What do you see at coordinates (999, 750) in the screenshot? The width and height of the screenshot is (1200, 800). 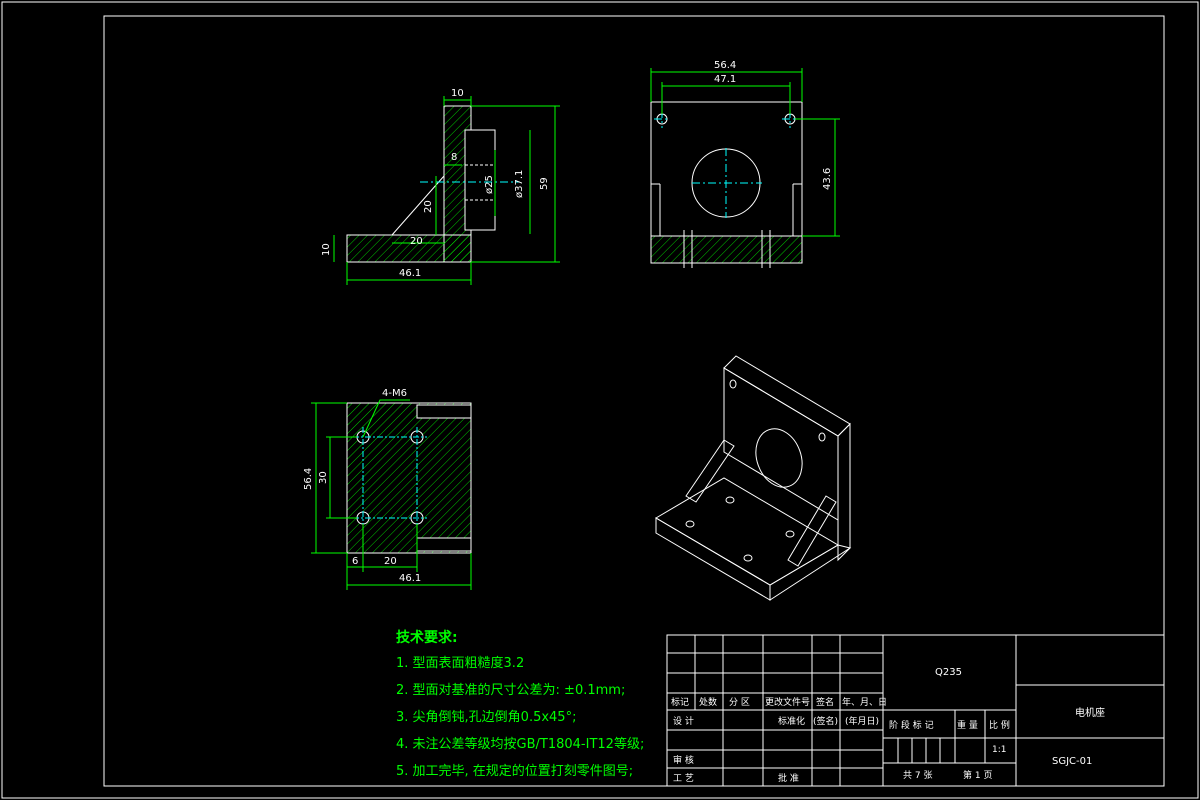 I see `tb-scale: 1:1` at bounding box center [999, 750].